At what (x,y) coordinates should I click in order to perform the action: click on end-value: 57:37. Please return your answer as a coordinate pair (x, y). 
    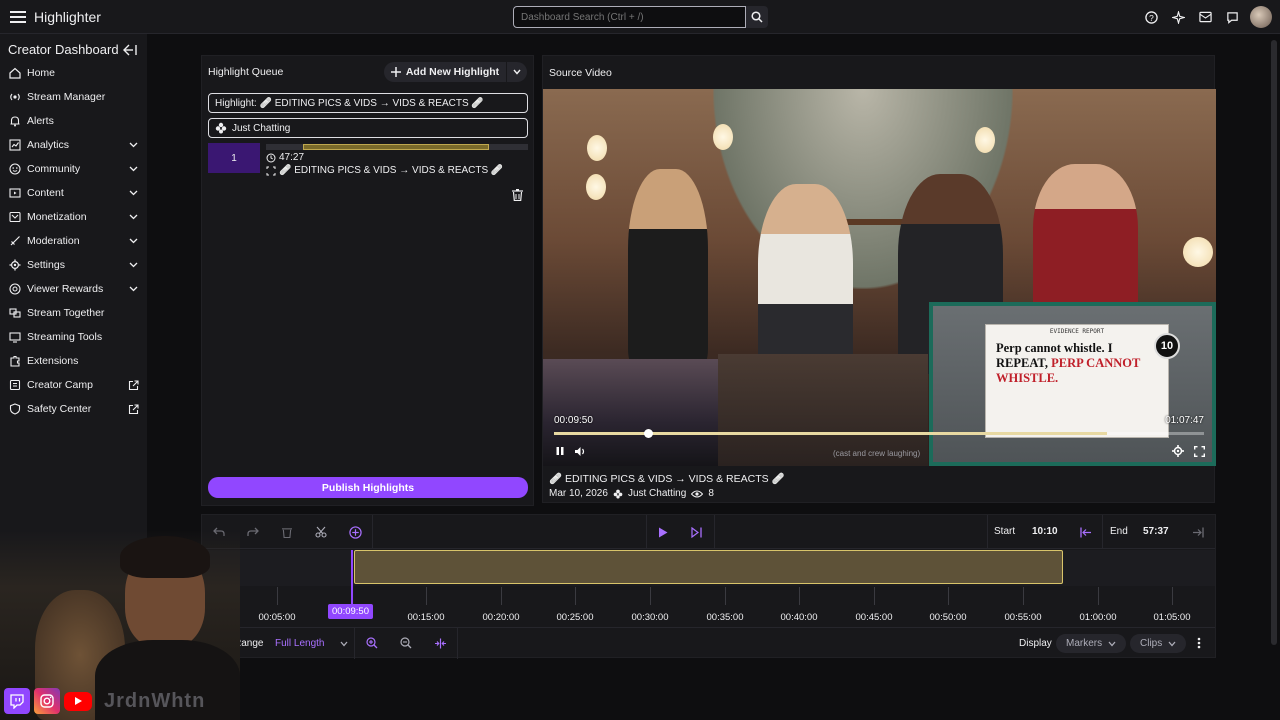
    Looking at the image, I should click on (1156, 531).